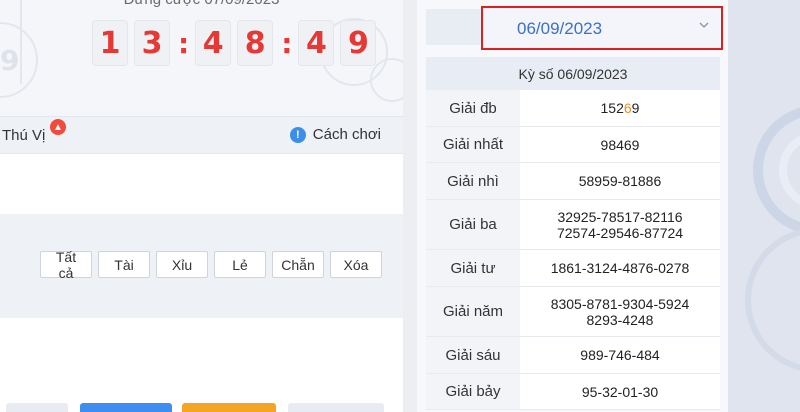  What do you see at coordinates (772, 239) in the screenshot?
I see `swirl-graphic` at bounding box center [772, 239].